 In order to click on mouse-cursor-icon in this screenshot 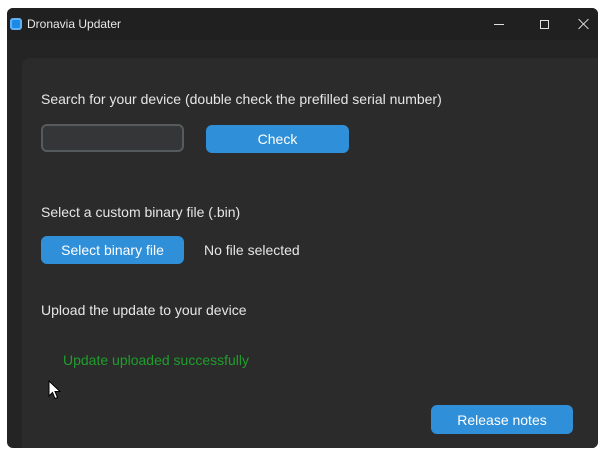, I will do `click(55, 390)`.